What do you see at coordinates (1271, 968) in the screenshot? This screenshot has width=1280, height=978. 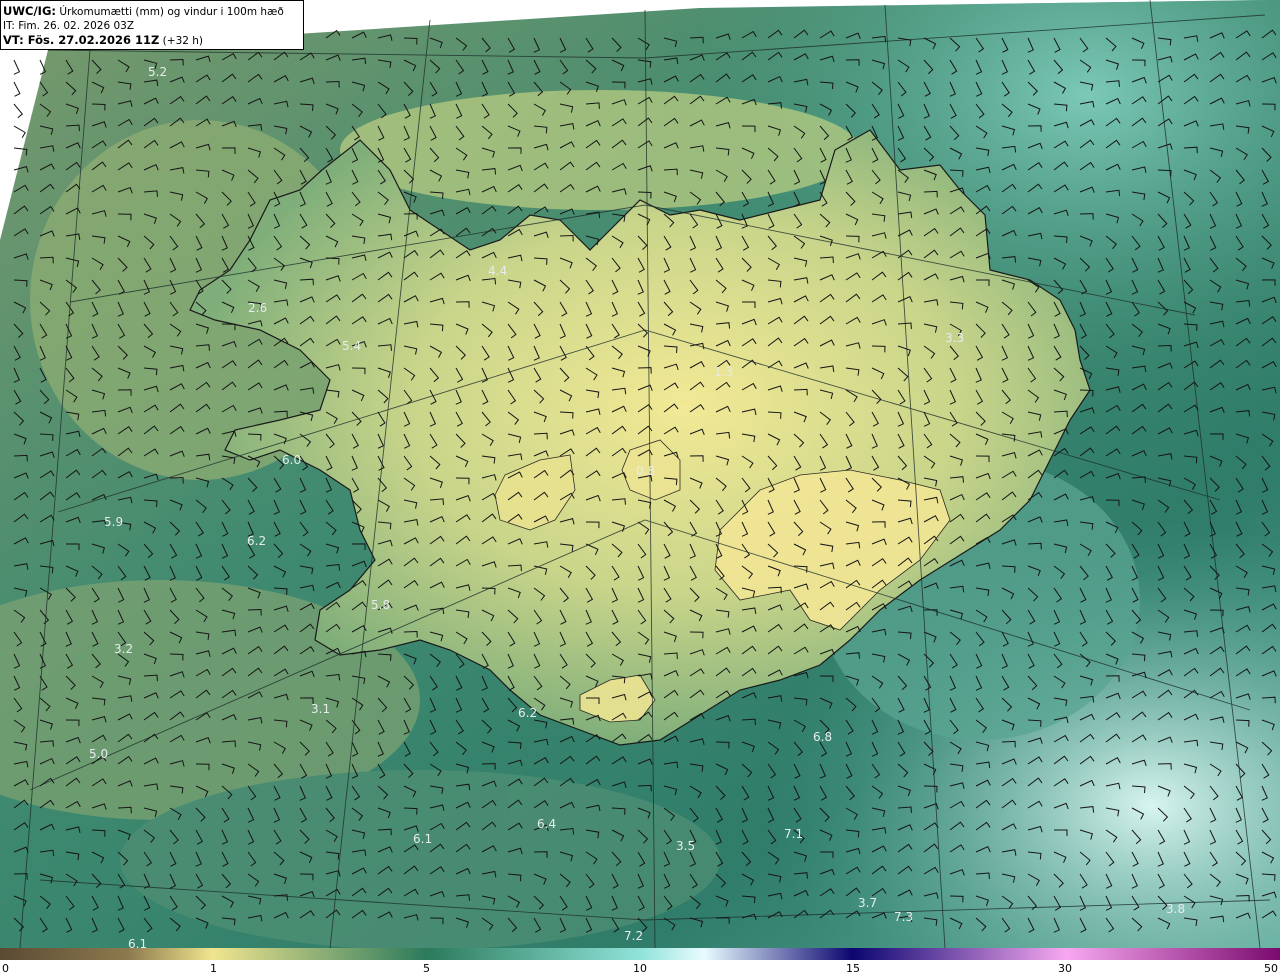 I see `colorbar-tick: 50` at bounding box center [1271, 968].